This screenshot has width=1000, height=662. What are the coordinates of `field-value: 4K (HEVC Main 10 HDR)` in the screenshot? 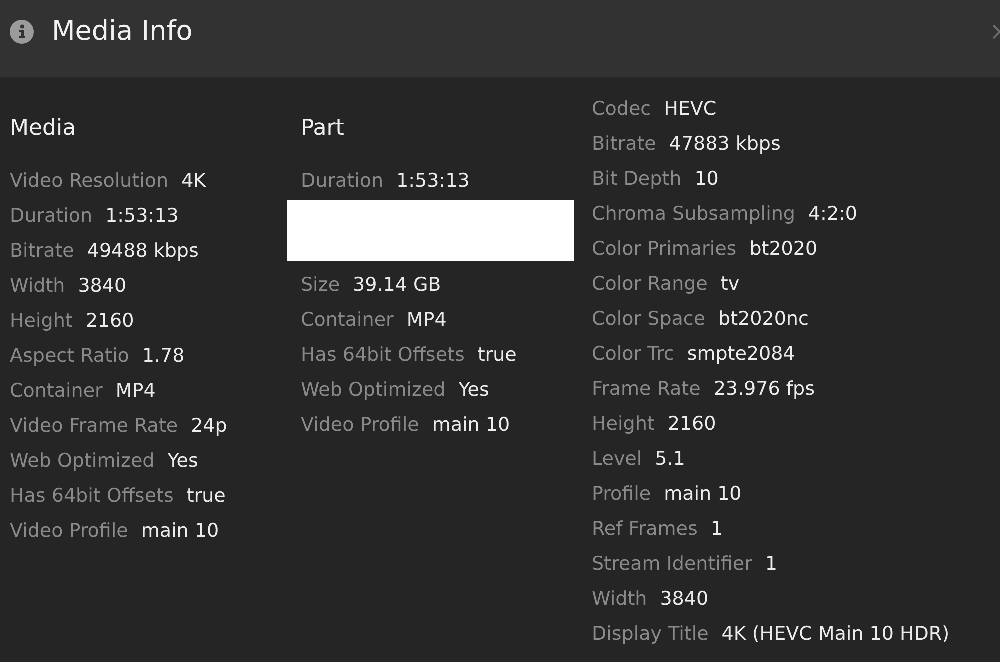 It's located at (836, 634).